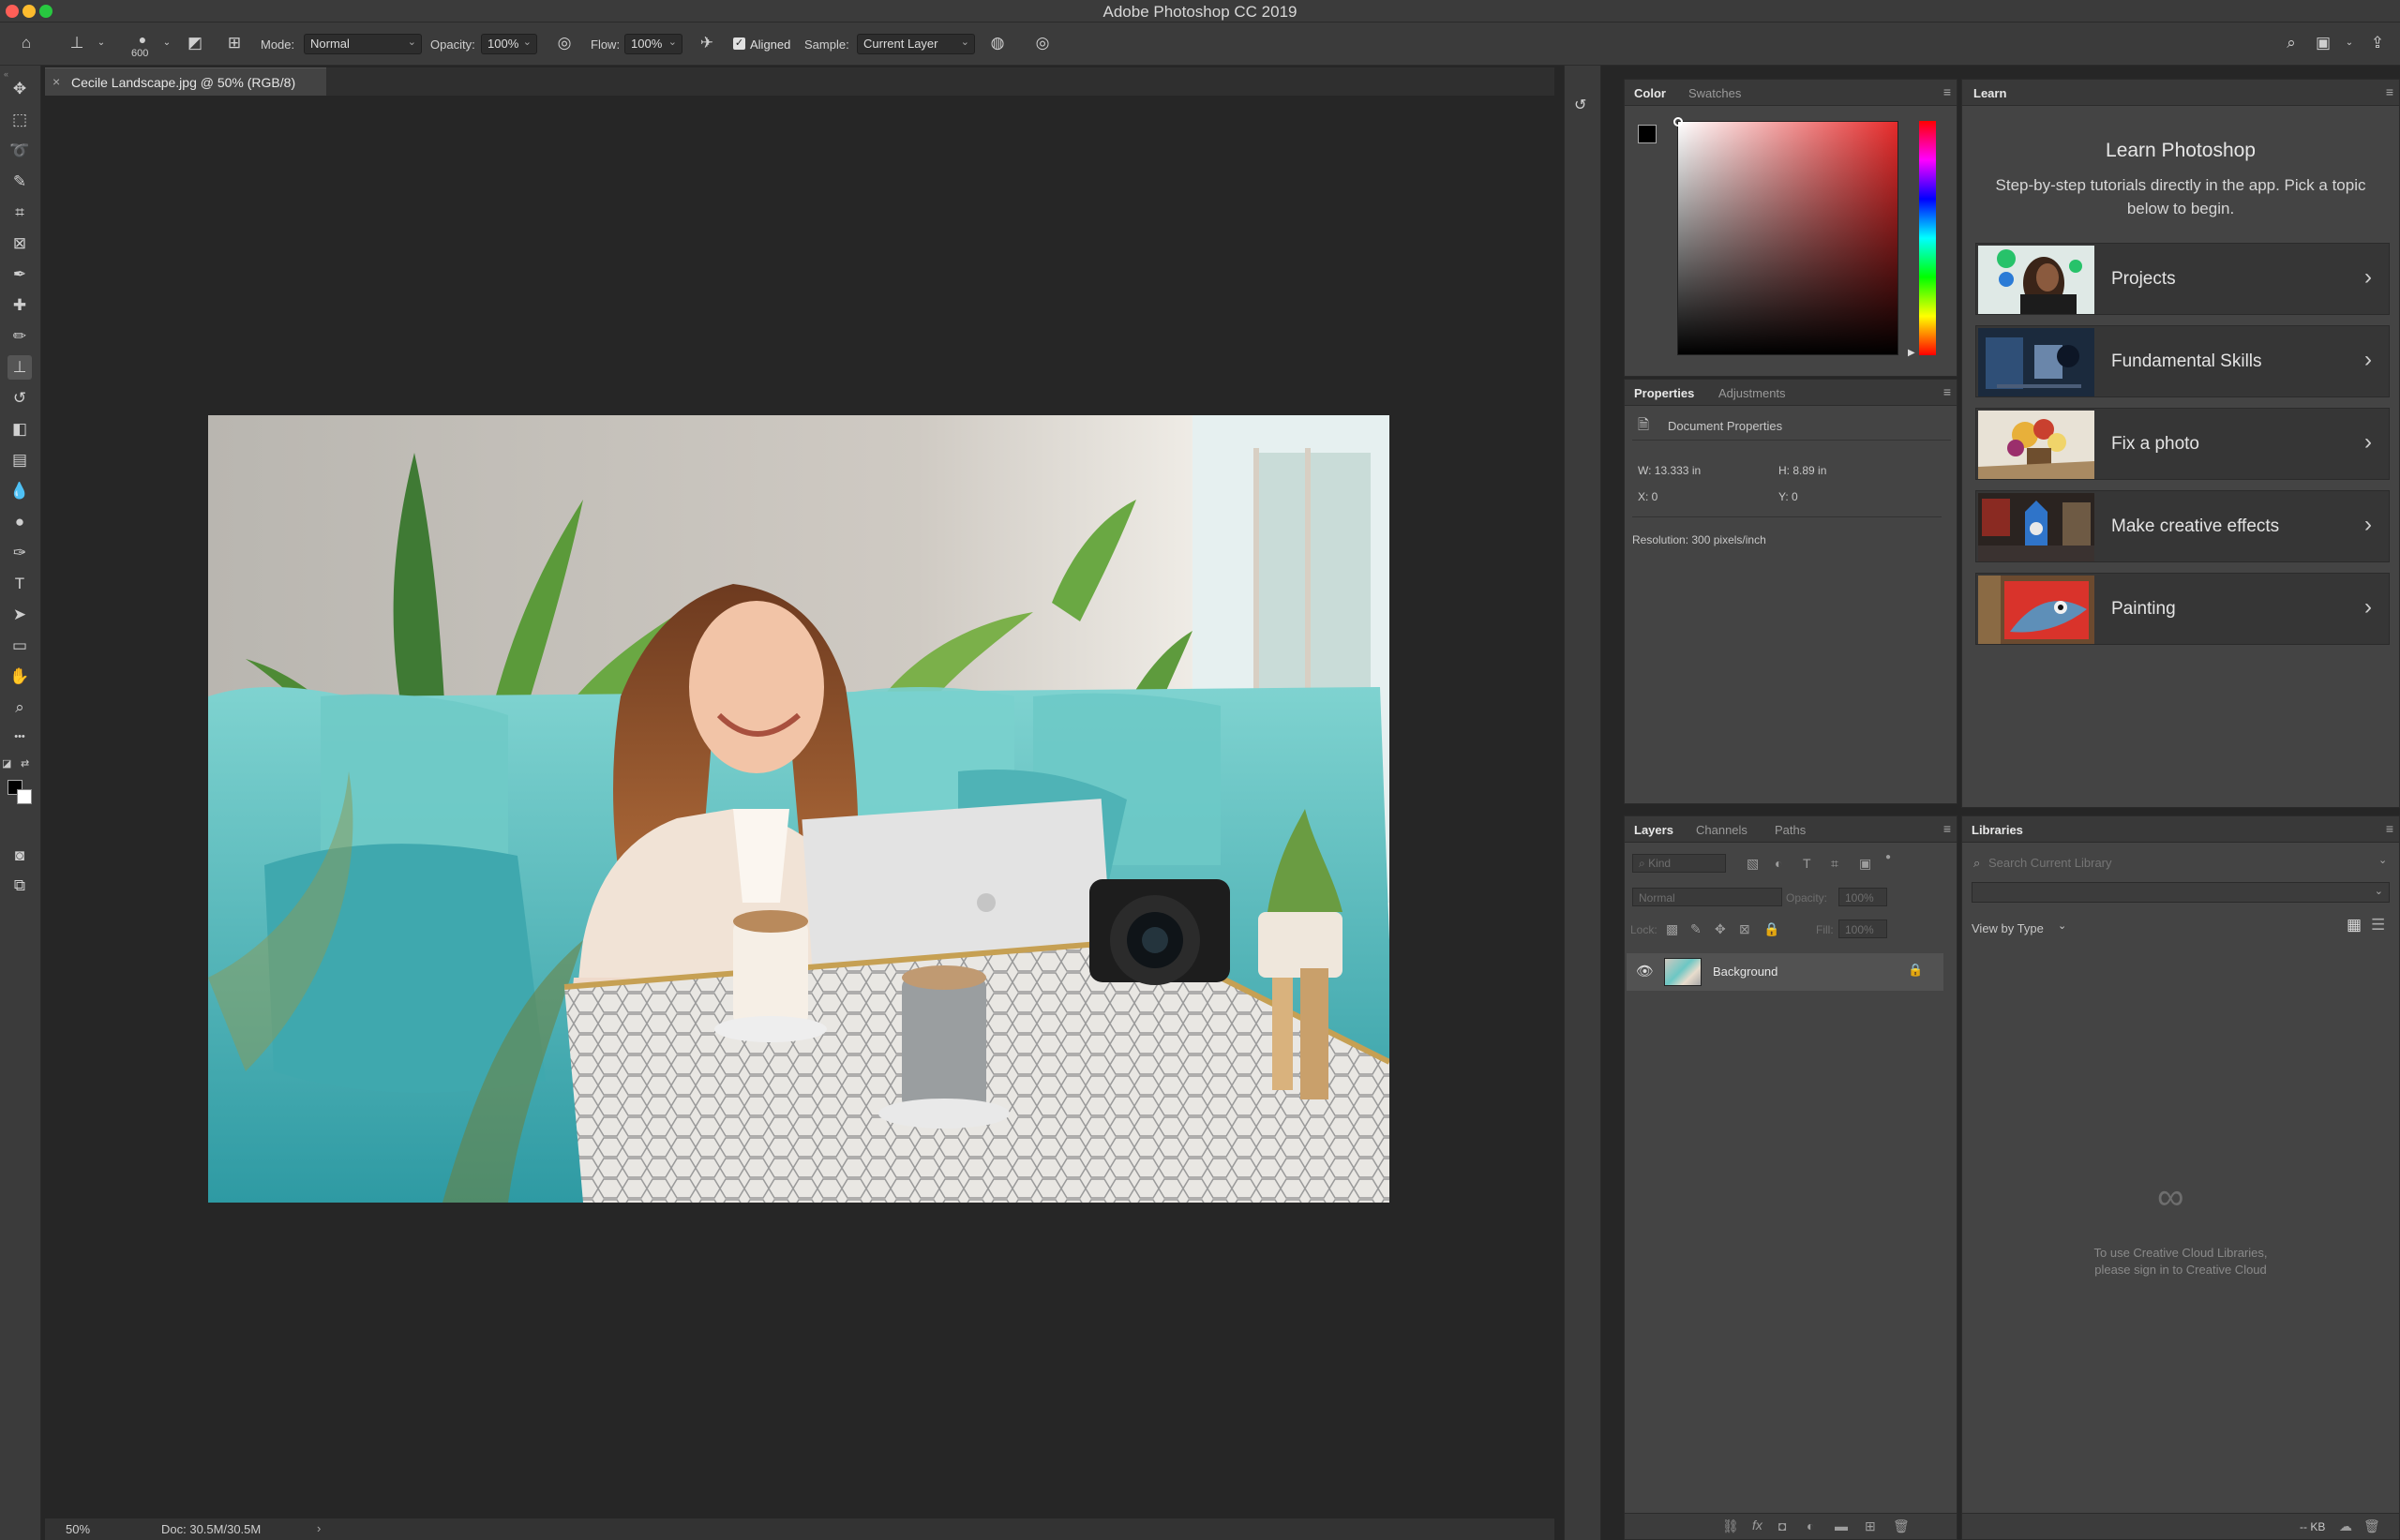 The height and width of the screenshot is (1540, 2400). I want to click on pen-tool: ✑, so click(20, 553).